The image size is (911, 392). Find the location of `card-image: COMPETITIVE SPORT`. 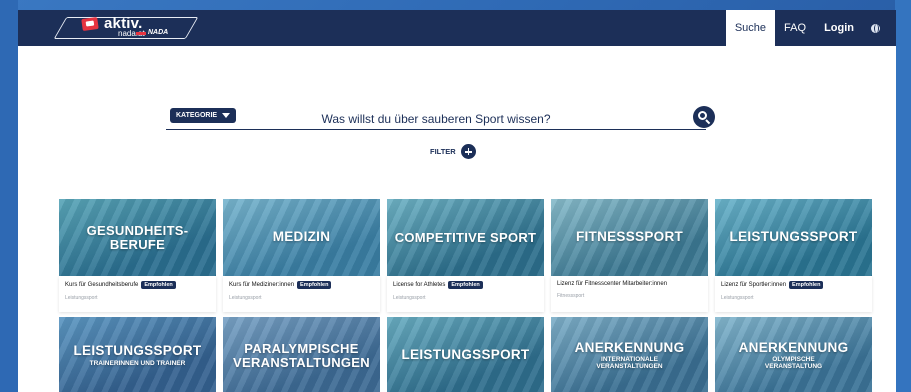

card-image: COMPETITIVE SPORT is located at coordinates (465, 237).